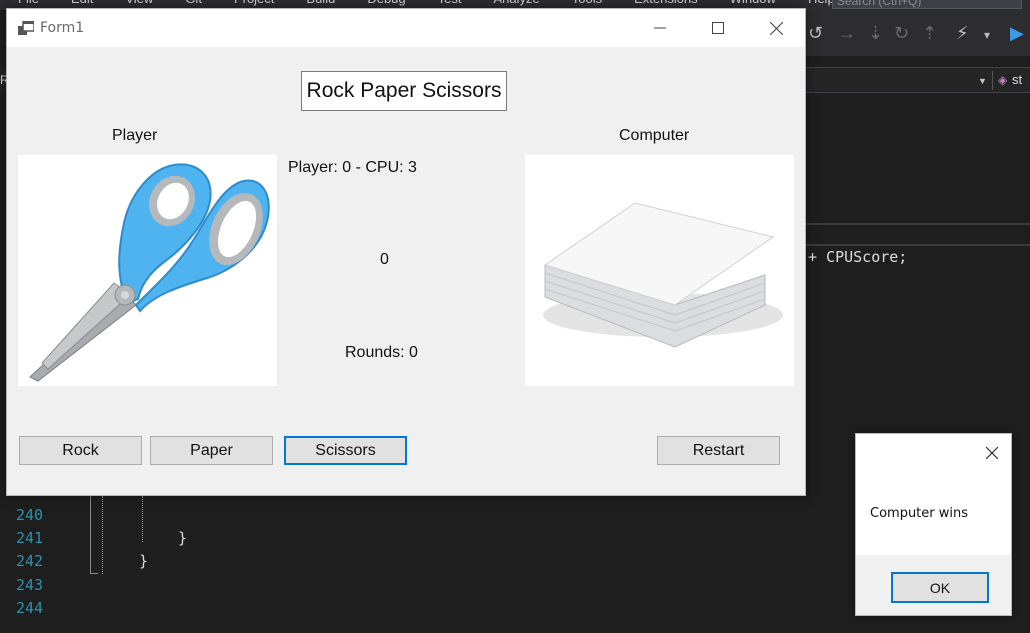 This screenshot has height=633, width=1030. I want to click on title-bar: Form1, so click(406, 28).